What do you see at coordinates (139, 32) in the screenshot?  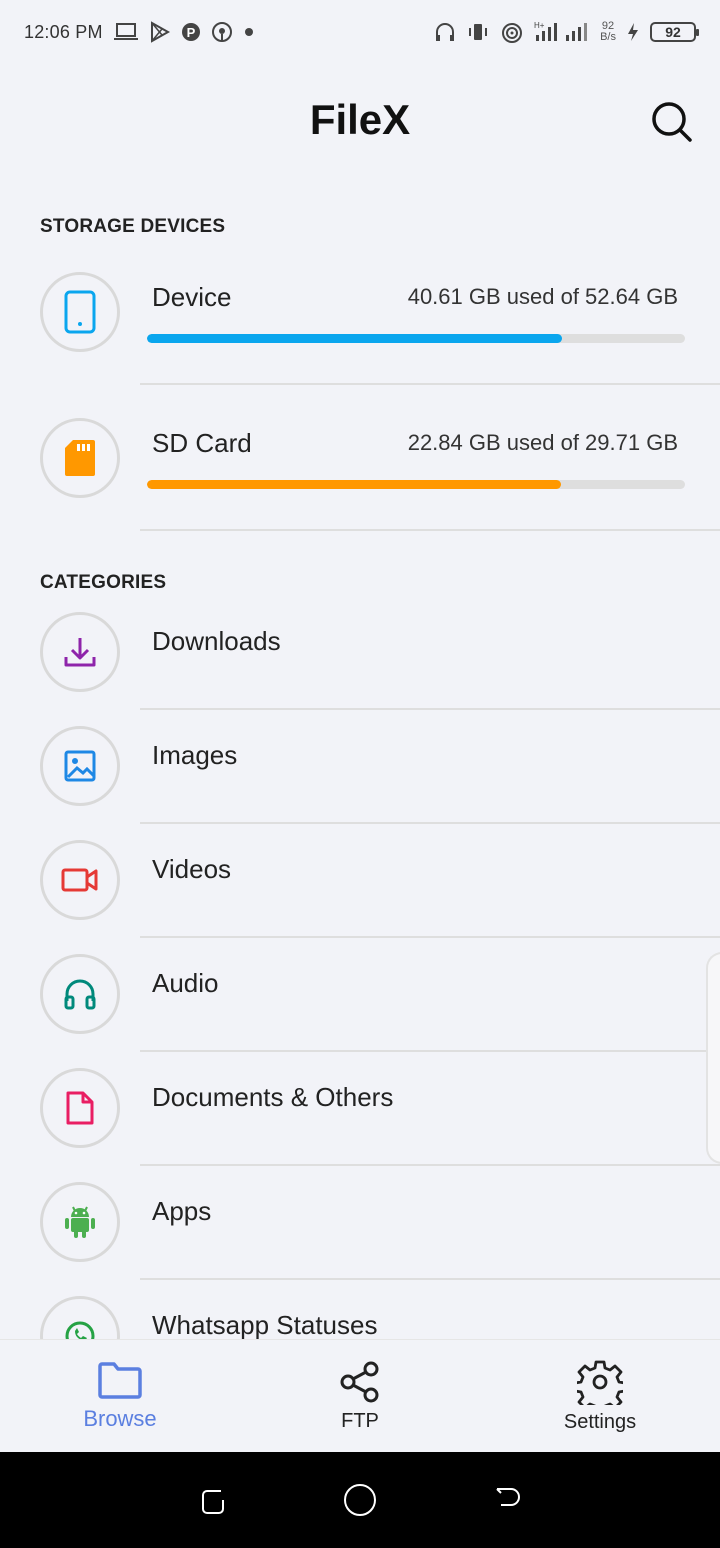 I see `status-bar-left: 12:06 PM P` at bounding box center [139, 32].